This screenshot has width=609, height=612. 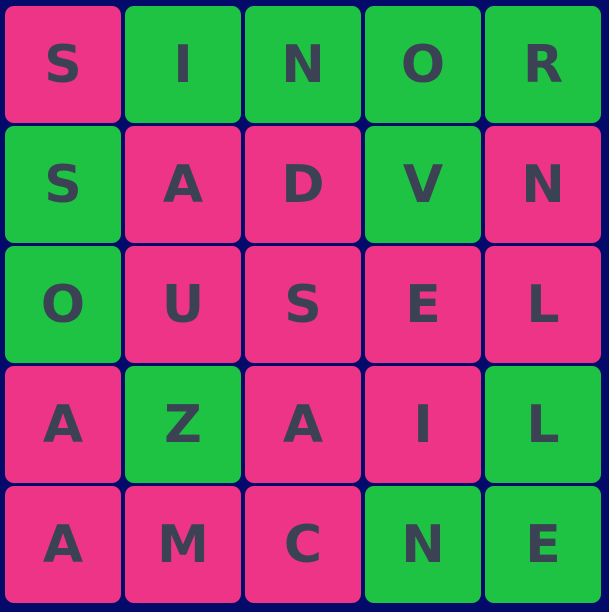 What do you see at coordinates (303, 544) in the screenshot?
I see `letter-tile: C` at bounding box center [303, 544].